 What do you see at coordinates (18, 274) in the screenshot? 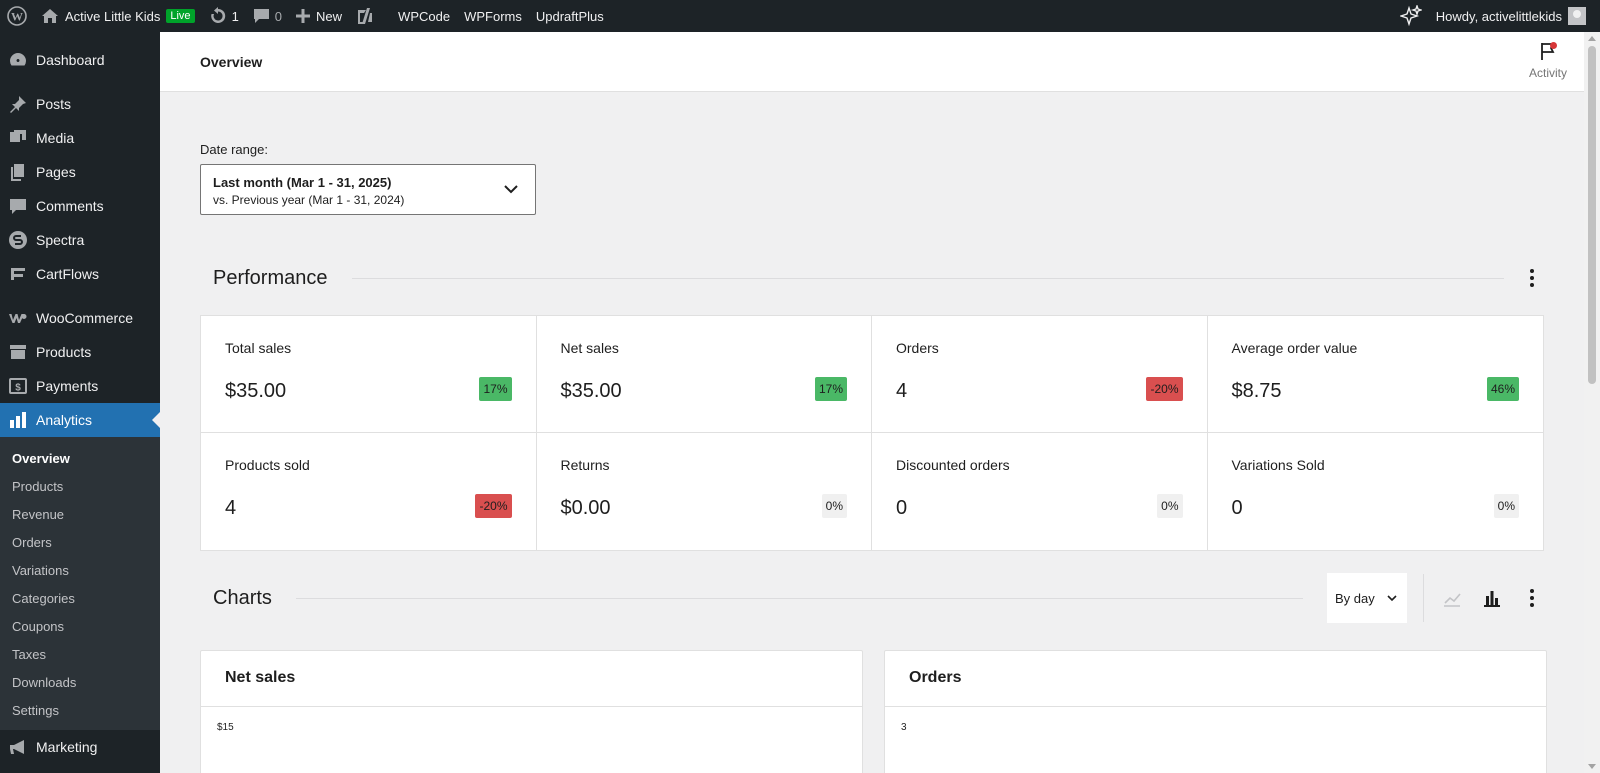
I see `cartflows-icon` at bounding box center [18, 274].